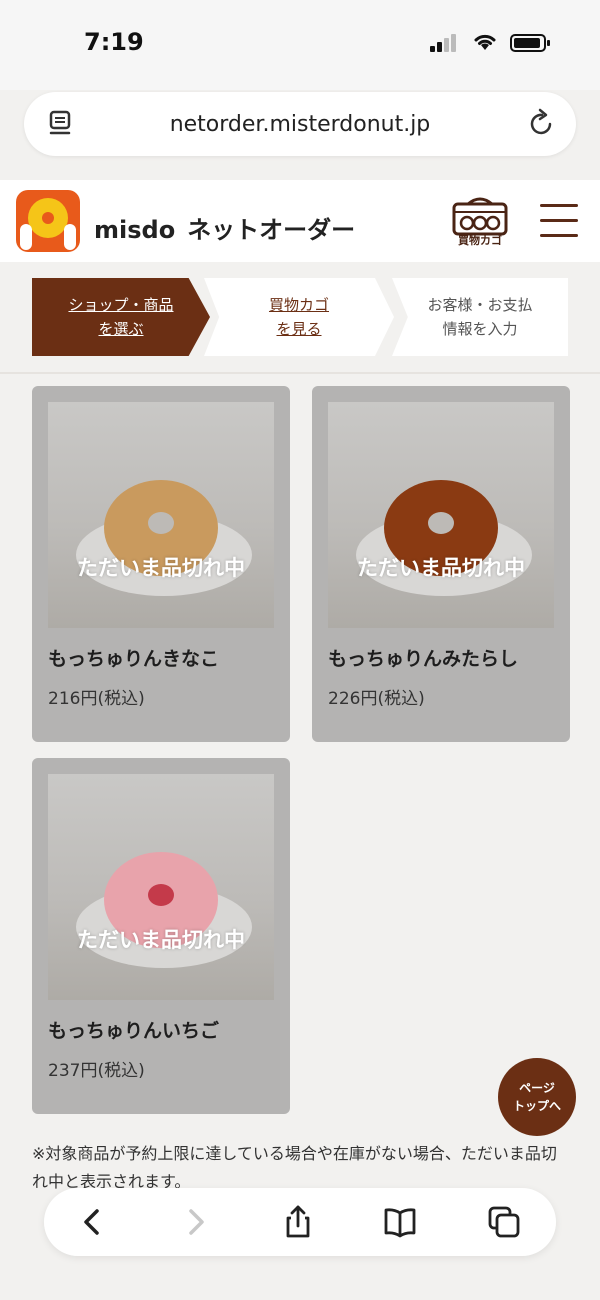 The image size is (600, 1300). What do you see at coordinates (300, 1288) in the screenshot?
I see `home-indicator-area` at bounding box center [300, 1288].